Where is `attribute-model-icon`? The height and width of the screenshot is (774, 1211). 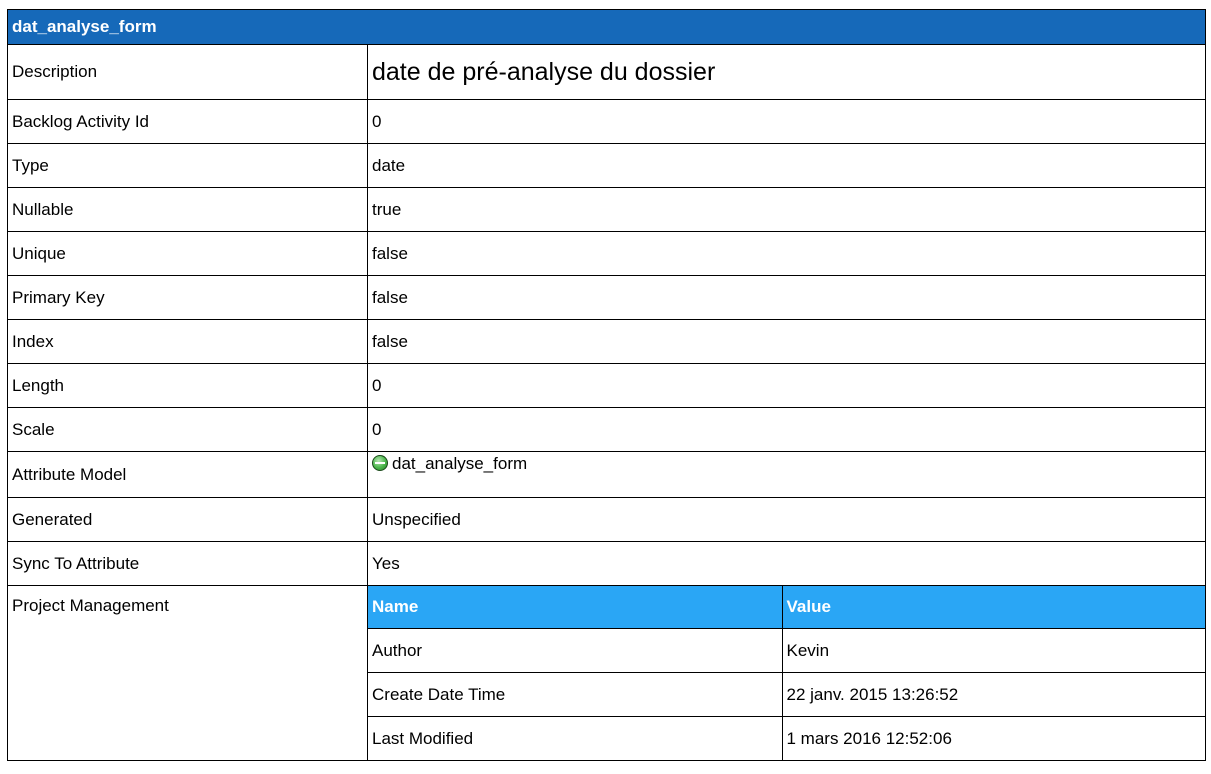
attribute-model-icon is located at coordinates (380, 463).